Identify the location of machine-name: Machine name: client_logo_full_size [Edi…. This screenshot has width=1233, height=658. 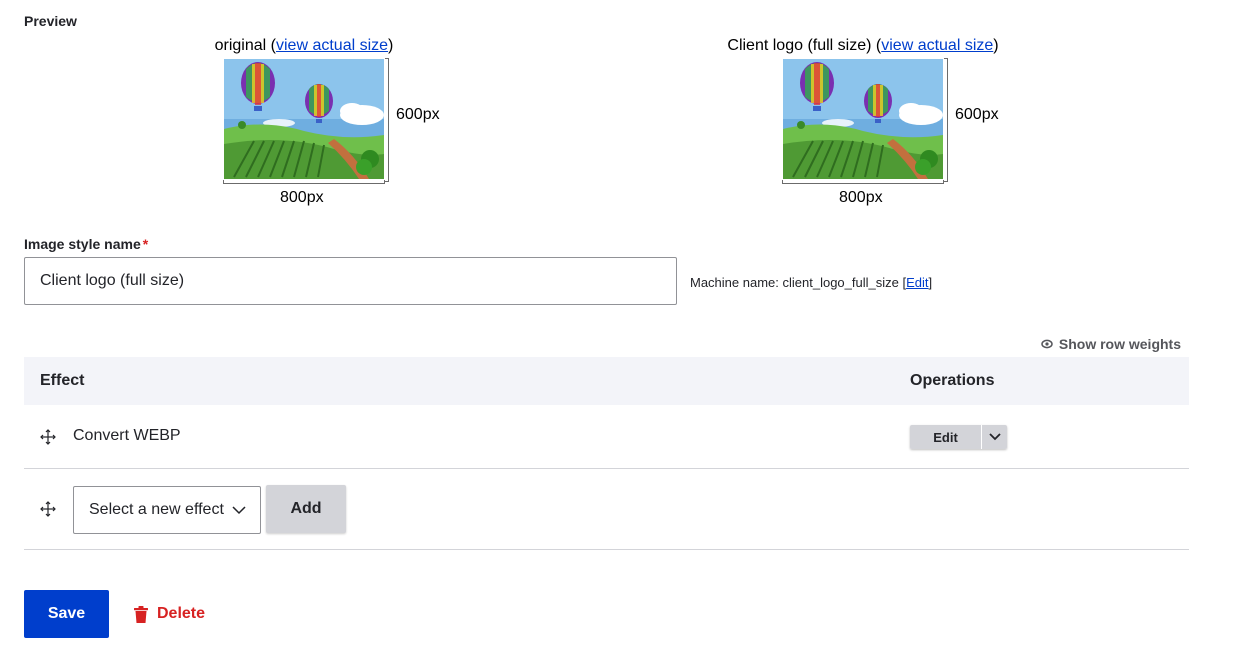
(811, 282).